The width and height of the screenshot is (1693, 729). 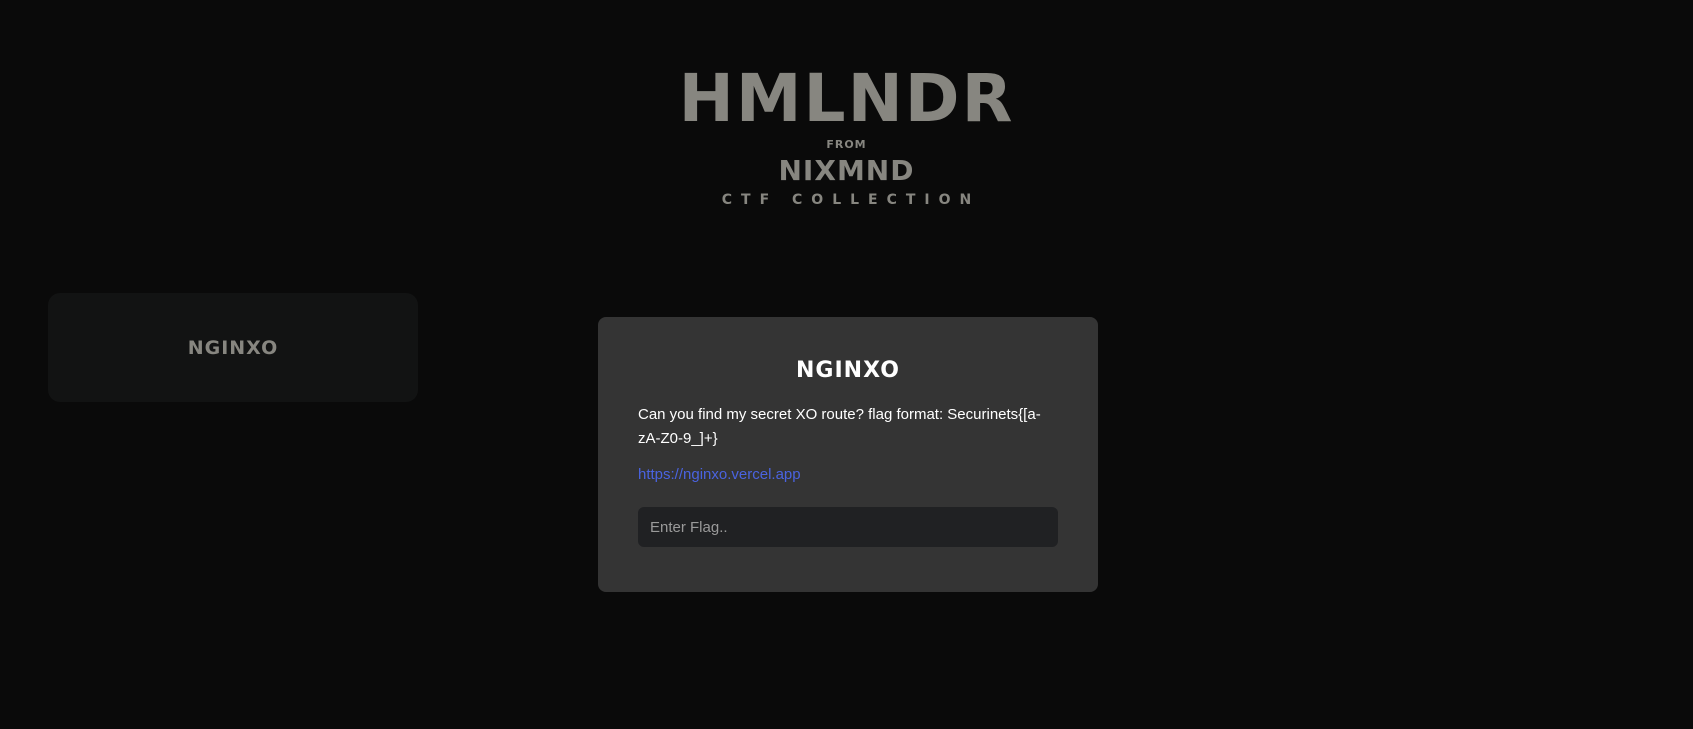 What do you see at coordinates (848, 474) in the screenshot?
I see `challenge-link: https://nginxo.vercel.app` at bounding box center [848, 474].